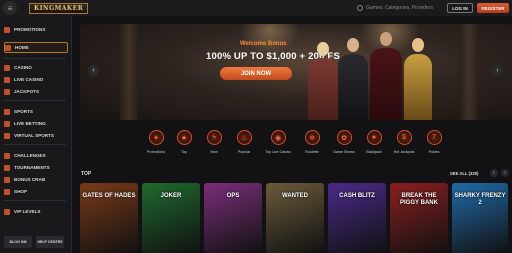  I want to click on sidebar-item-label: LIVE CASINO, so click(29, 79).